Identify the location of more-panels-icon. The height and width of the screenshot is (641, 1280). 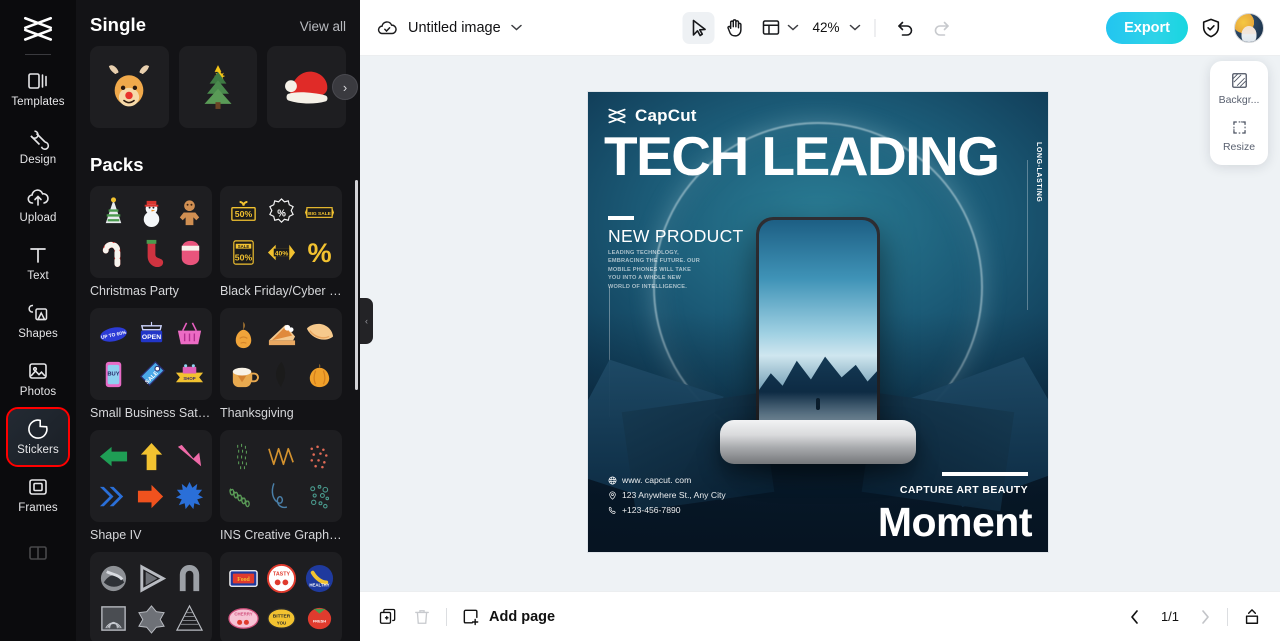
(38, 553).